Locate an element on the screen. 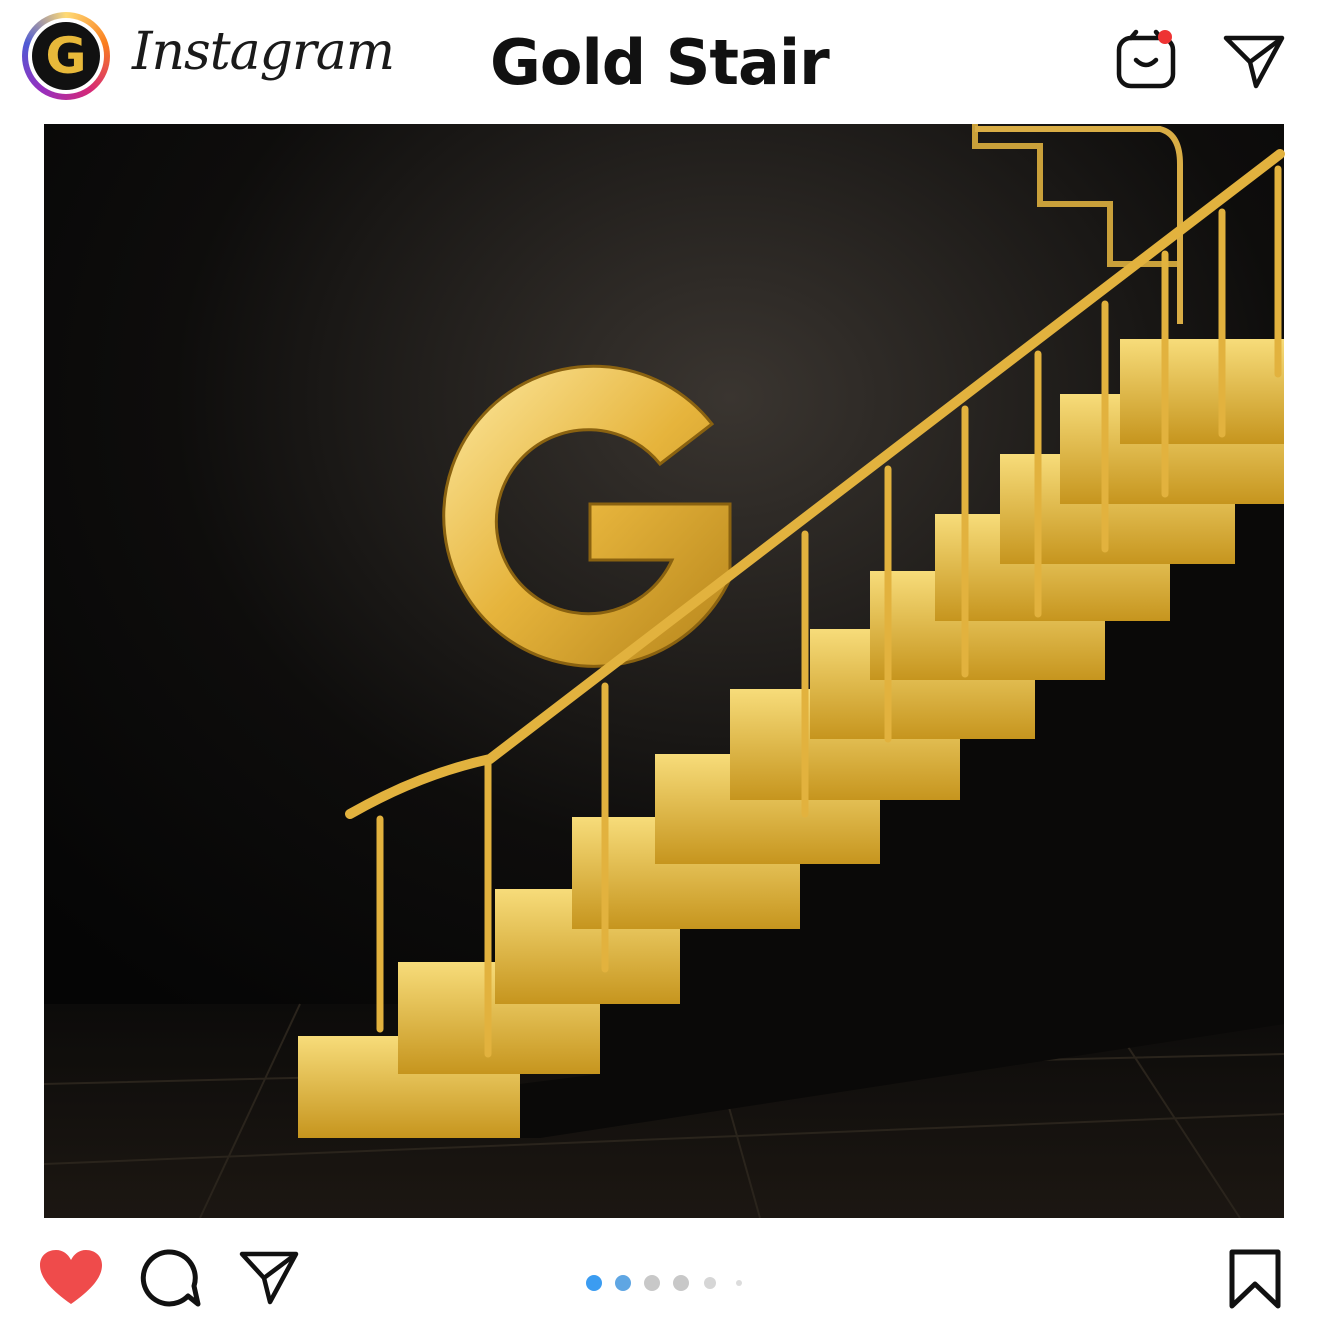  comment-icon is located at coordinates (171, 1279).